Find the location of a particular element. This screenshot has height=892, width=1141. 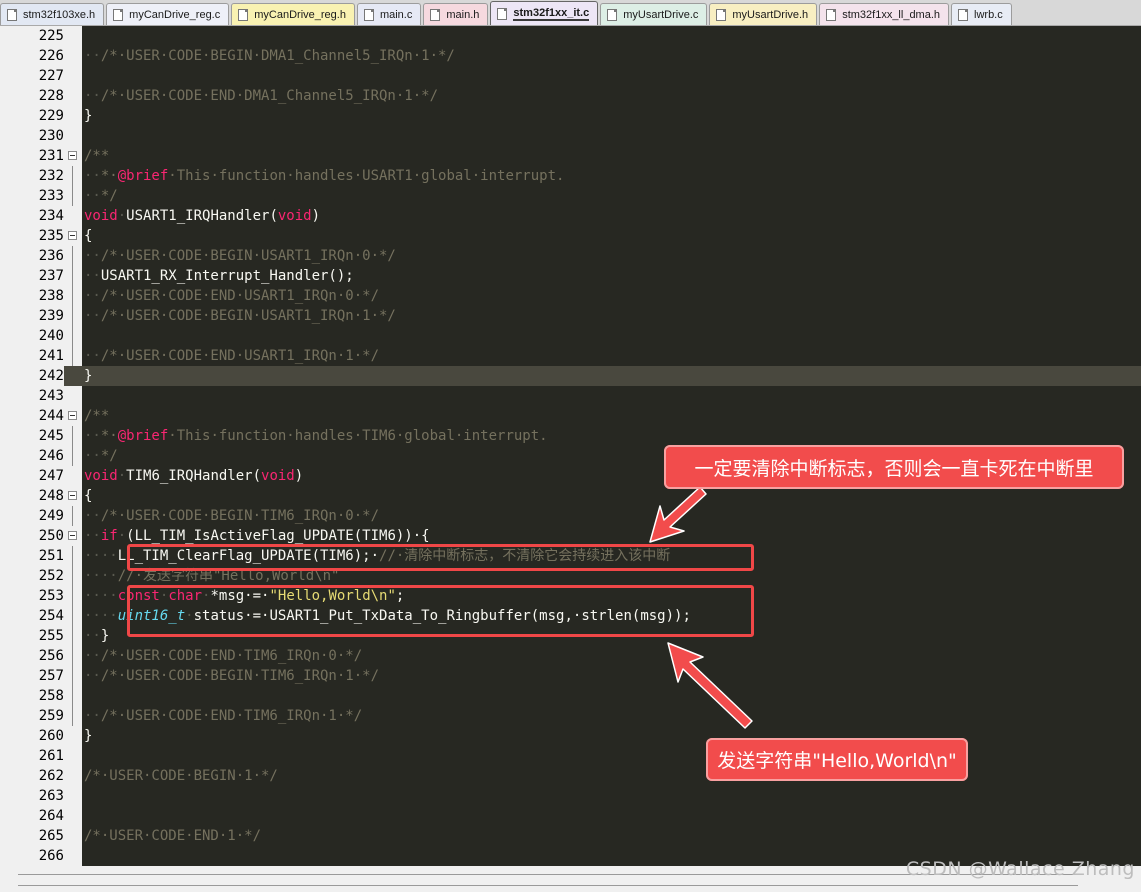

tab-lwrb-c: lwrb.c is located at coordinates (981, 14).